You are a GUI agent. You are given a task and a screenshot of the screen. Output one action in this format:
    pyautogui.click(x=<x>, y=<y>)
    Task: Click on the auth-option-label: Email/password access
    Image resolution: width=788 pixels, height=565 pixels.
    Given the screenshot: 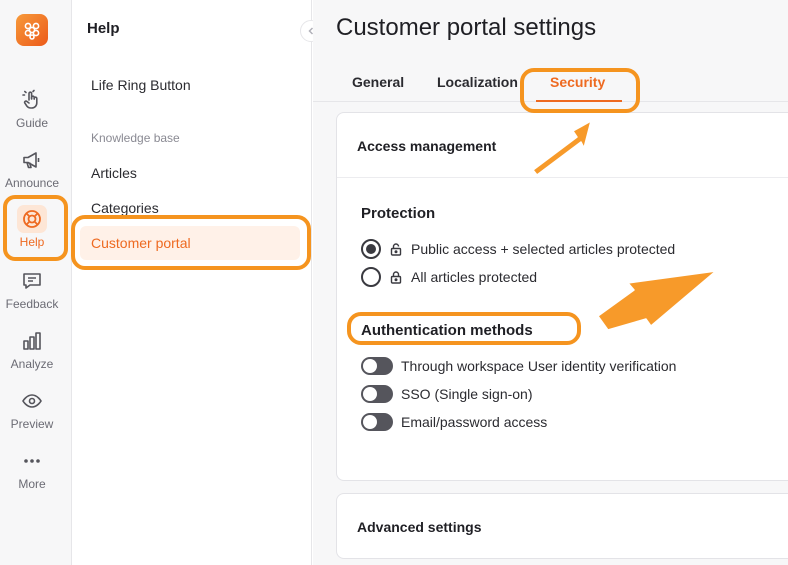 What is the action you would take?
    pyautogui.click(x=474, y=422)
    